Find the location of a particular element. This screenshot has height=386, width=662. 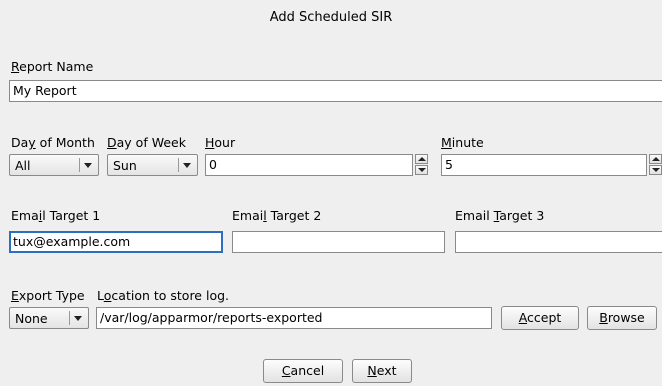

email-target-1-label: Email Target 1 is located at coordinates (56, 215).